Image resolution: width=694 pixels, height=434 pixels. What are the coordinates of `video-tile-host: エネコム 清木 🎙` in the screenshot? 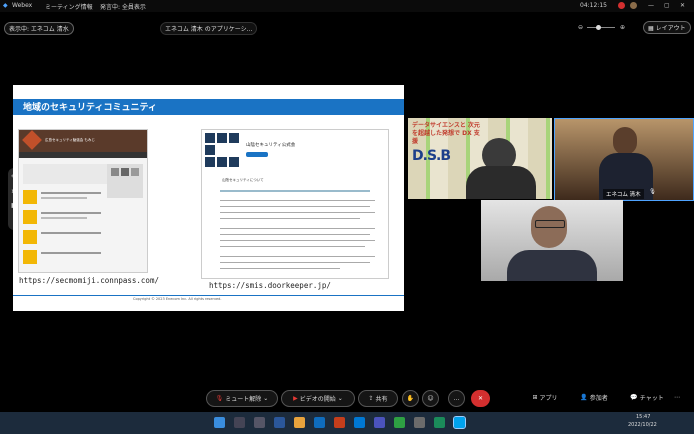 It's located at (624, 159).